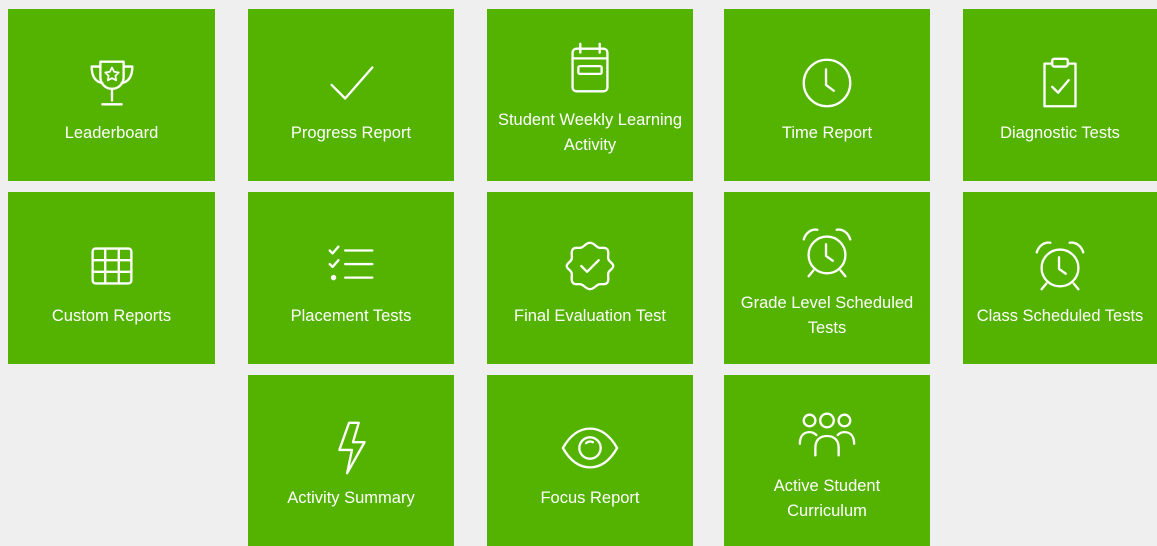  Describe the element at coordinates (351, 315) in the screenshot. I see `tile-label: Placement Tests` at that location.